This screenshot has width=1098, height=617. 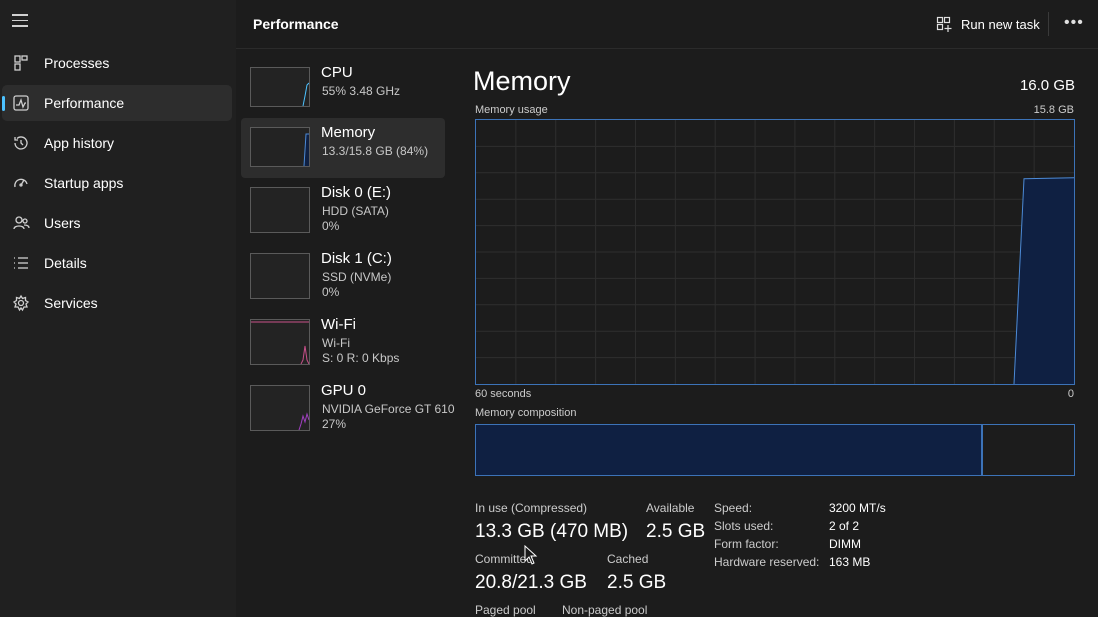 I want to click on details-icon, so click(x=21, y=263).